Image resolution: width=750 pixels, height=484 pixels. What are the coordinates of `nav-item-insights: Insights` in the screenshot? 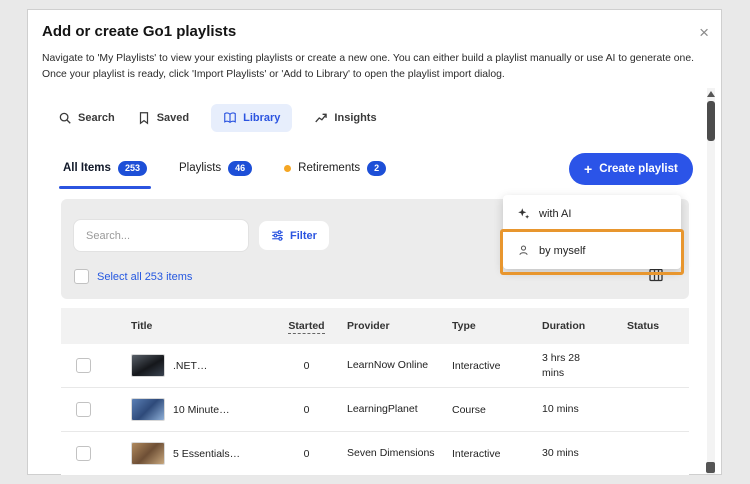 It's located at (345, 118).